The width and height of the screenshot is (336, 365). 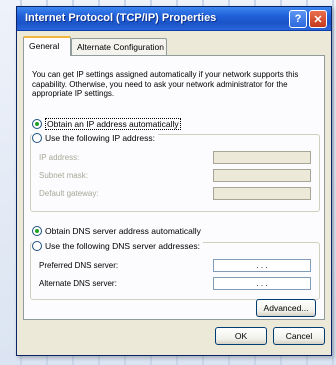 I want to click on use-following-ip-label: Use the following IP address:, so click(x=100, y=138).